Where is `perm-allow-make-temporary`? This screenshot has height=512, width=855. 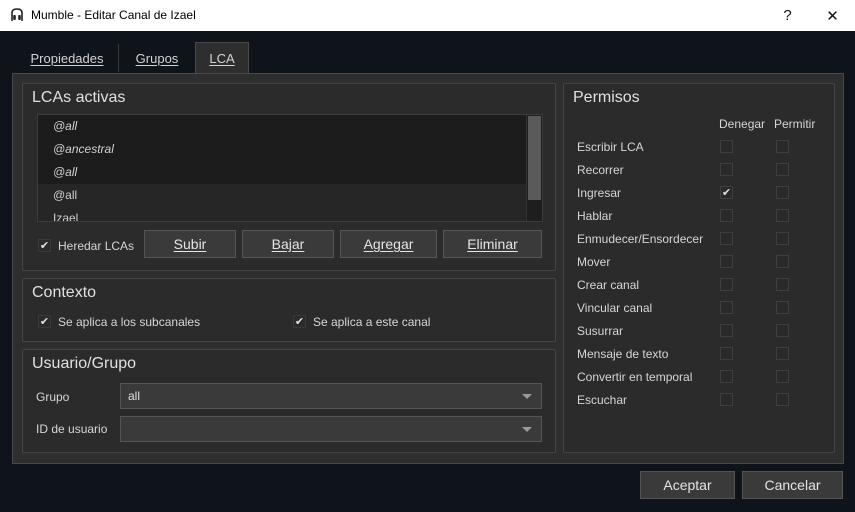 perm-allow-make-temporary is located at coordinates (782, 376).